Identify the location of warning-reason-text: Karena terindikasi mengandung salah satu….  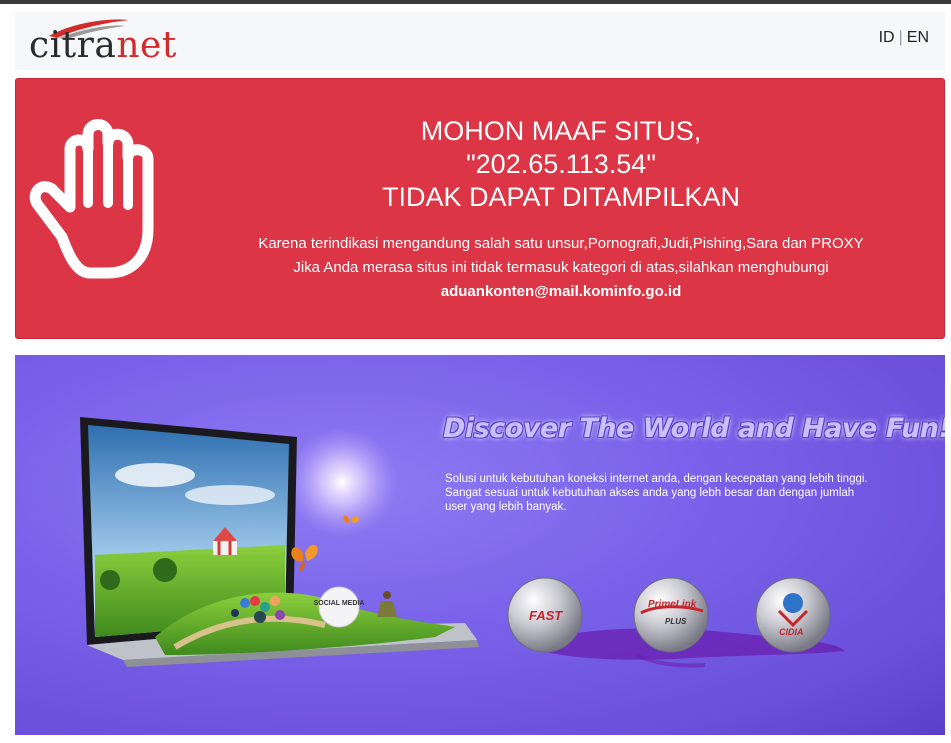
(561, 243).